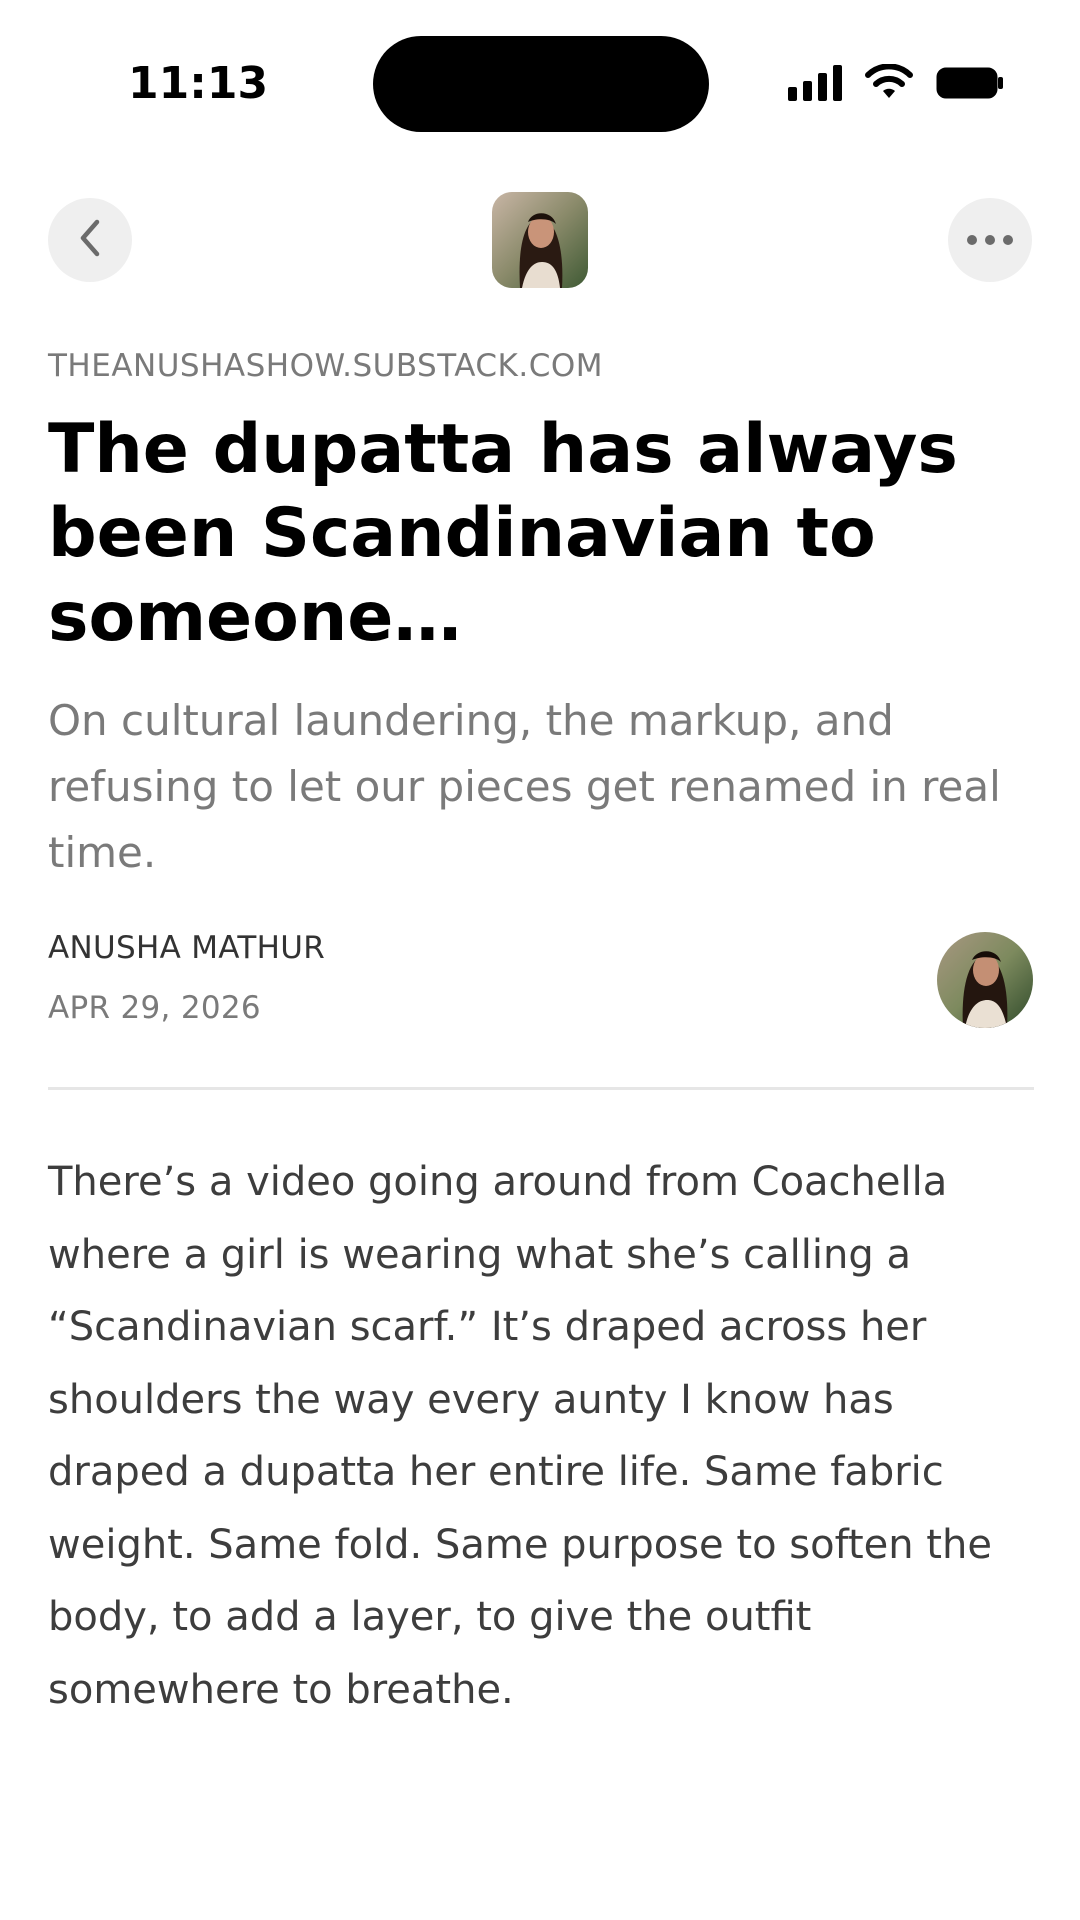 This screenshot has width=1080, height=1920. I want to click on more-options-button, so click(990, 240).